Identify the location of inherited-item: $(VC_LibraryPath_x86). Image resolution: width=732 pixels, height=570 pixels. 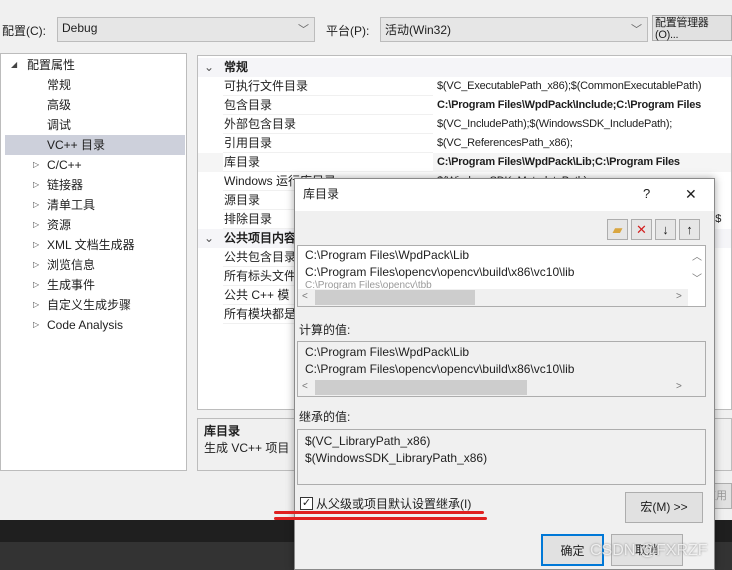
(368, 441).